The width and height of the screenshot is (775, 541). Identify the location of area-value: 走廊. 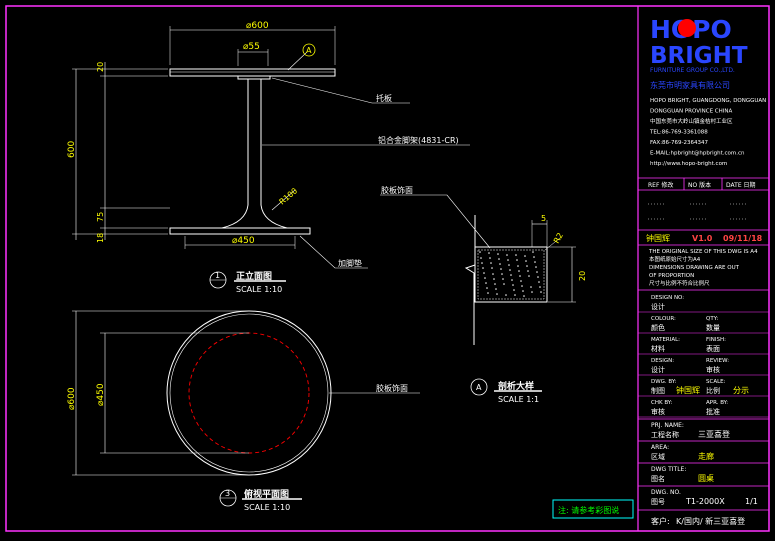
(706, 456).